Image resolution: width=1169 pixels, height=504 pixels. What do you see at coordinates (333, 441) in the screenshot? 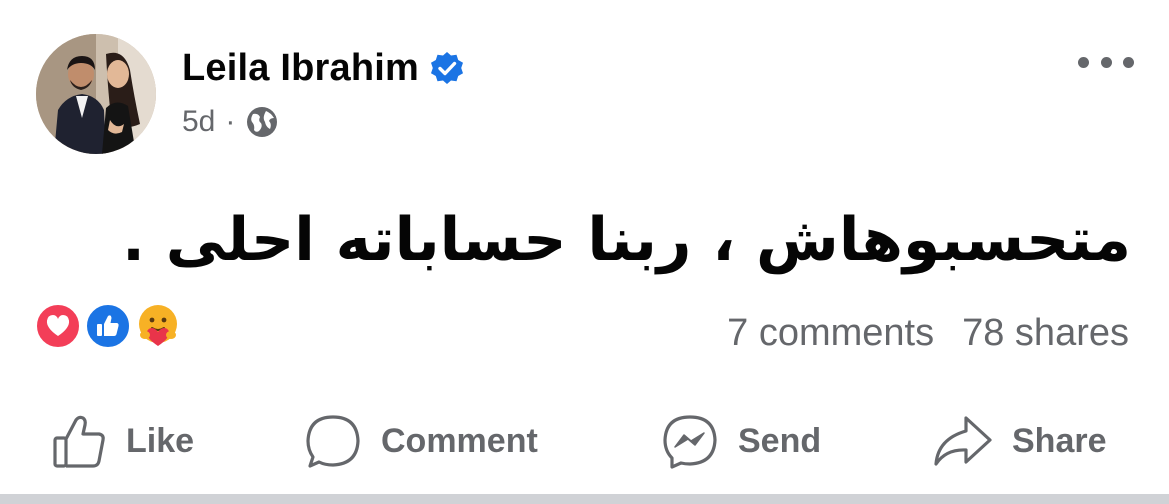
I see `comment-bubble-icon` at bounding box center [333, 441].